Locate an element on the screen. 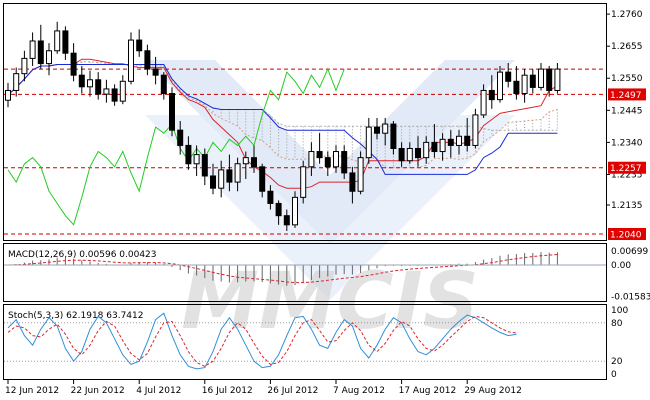  stoch-tick-label: 0 is located at coordinates (614, 375).